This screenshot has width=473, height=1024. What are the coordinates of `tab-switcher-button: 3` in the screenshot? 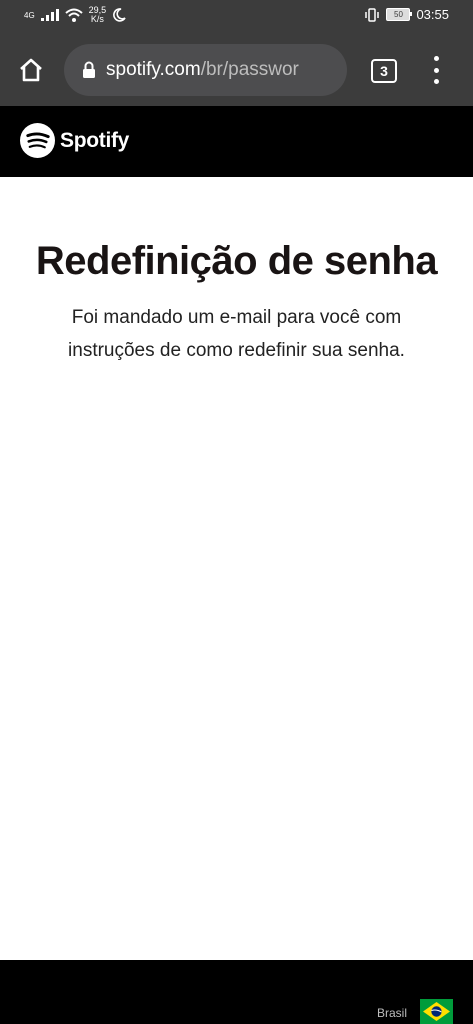 It's located at (384, 71).